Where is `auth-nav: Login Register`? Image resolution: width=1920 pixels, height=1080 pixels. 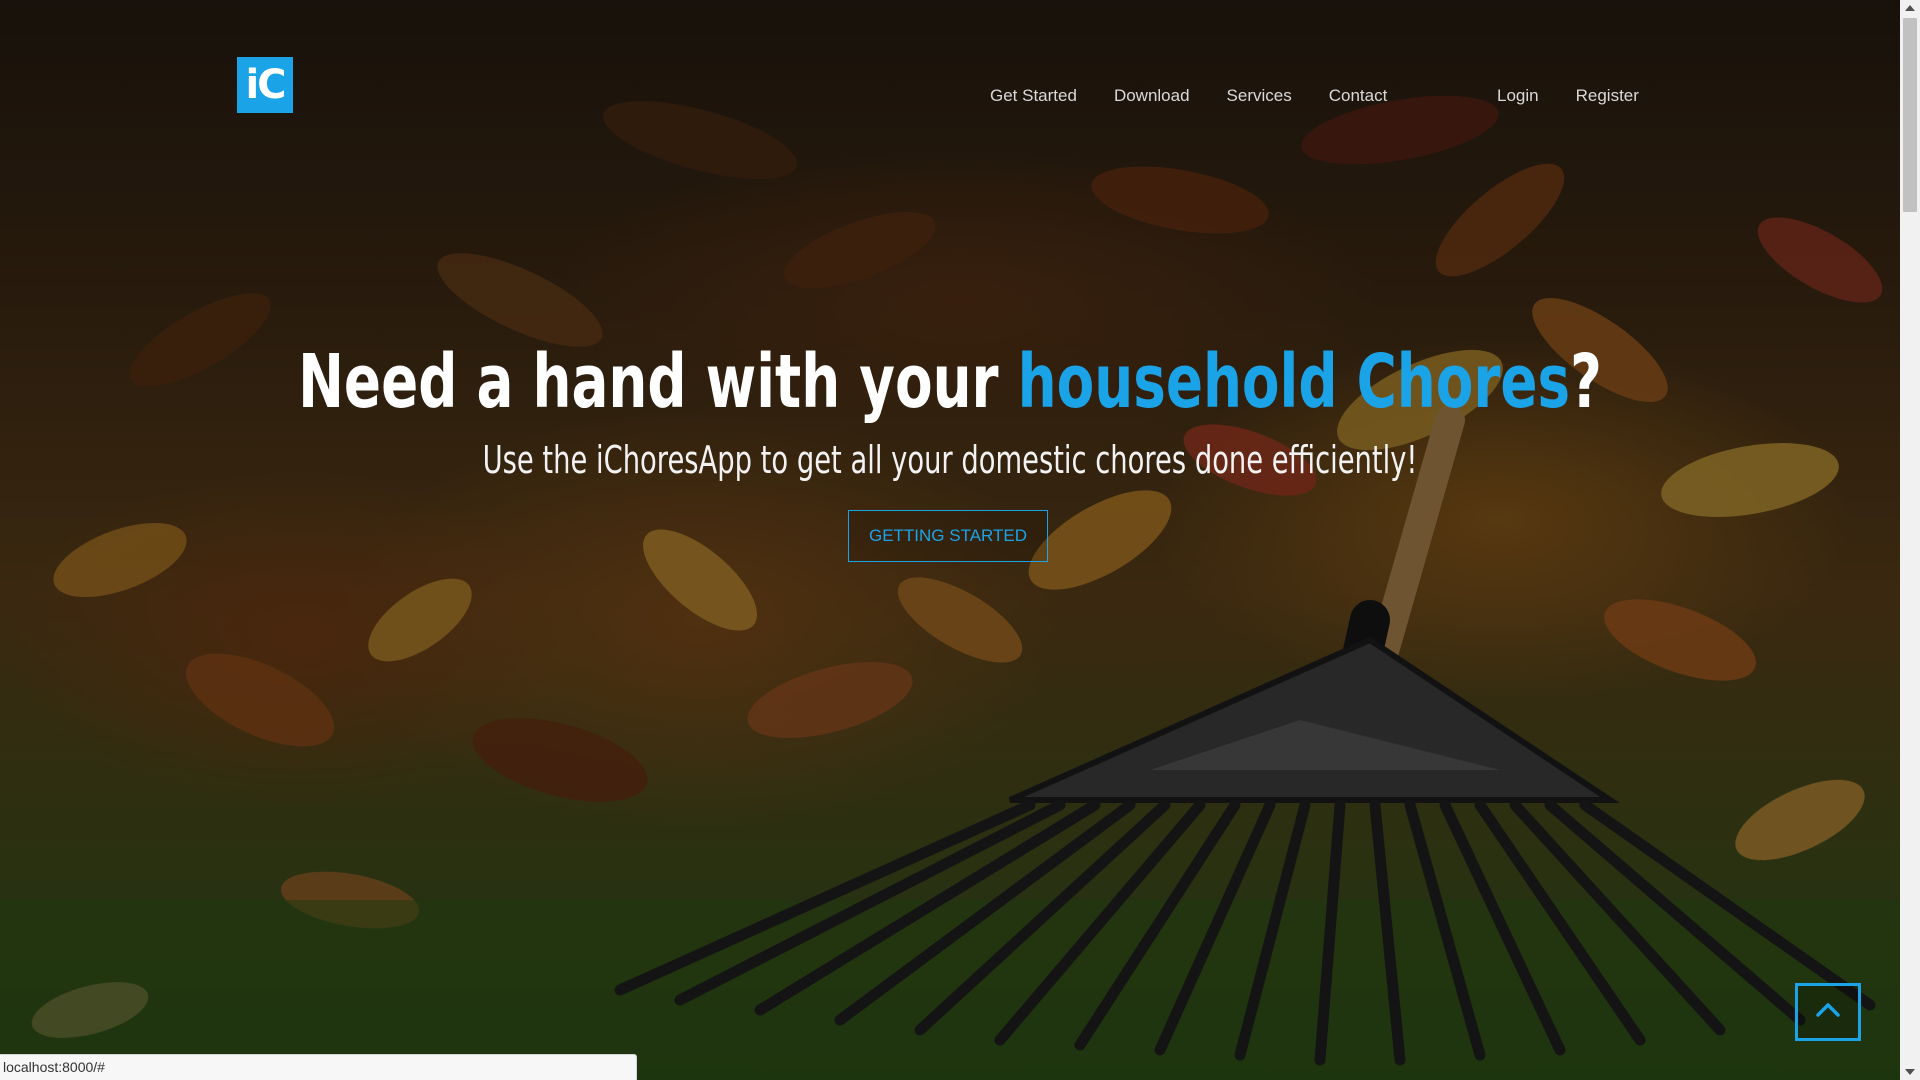 auth-nav: Login Register is located at coordinates (1586, 96).